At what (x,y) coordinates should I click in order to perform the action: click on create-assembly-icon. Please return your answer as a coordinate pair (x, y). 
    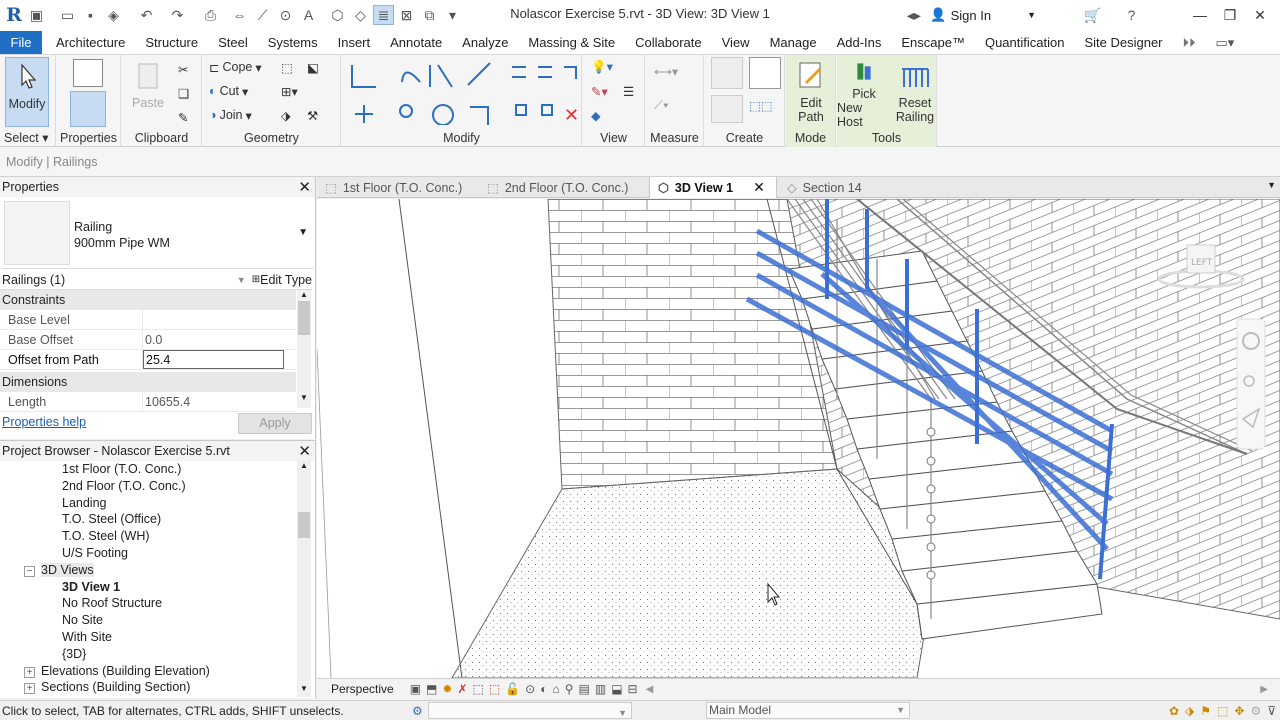
    Looking at the image, I should click on (727, 73).